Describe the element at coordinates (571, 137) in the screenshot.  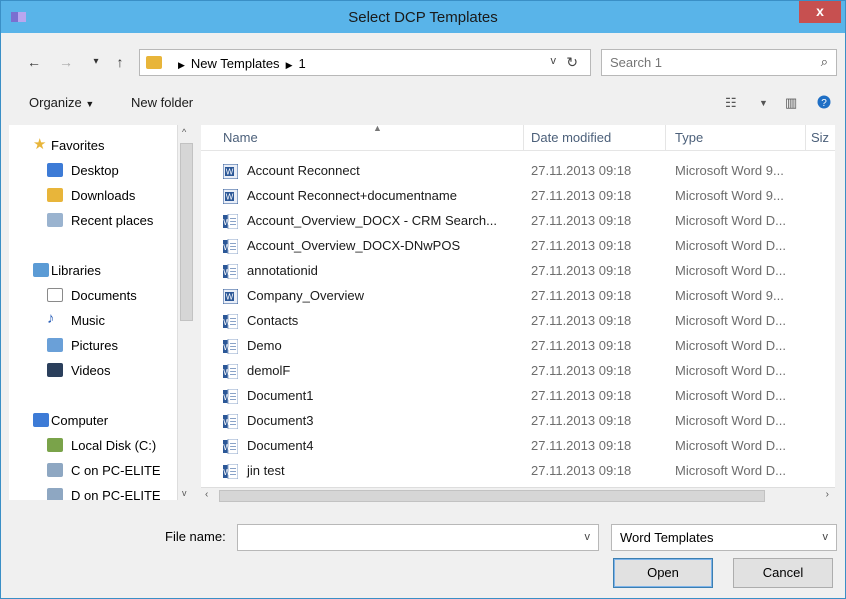
I see `column-date-modified: Date modified` at that location.